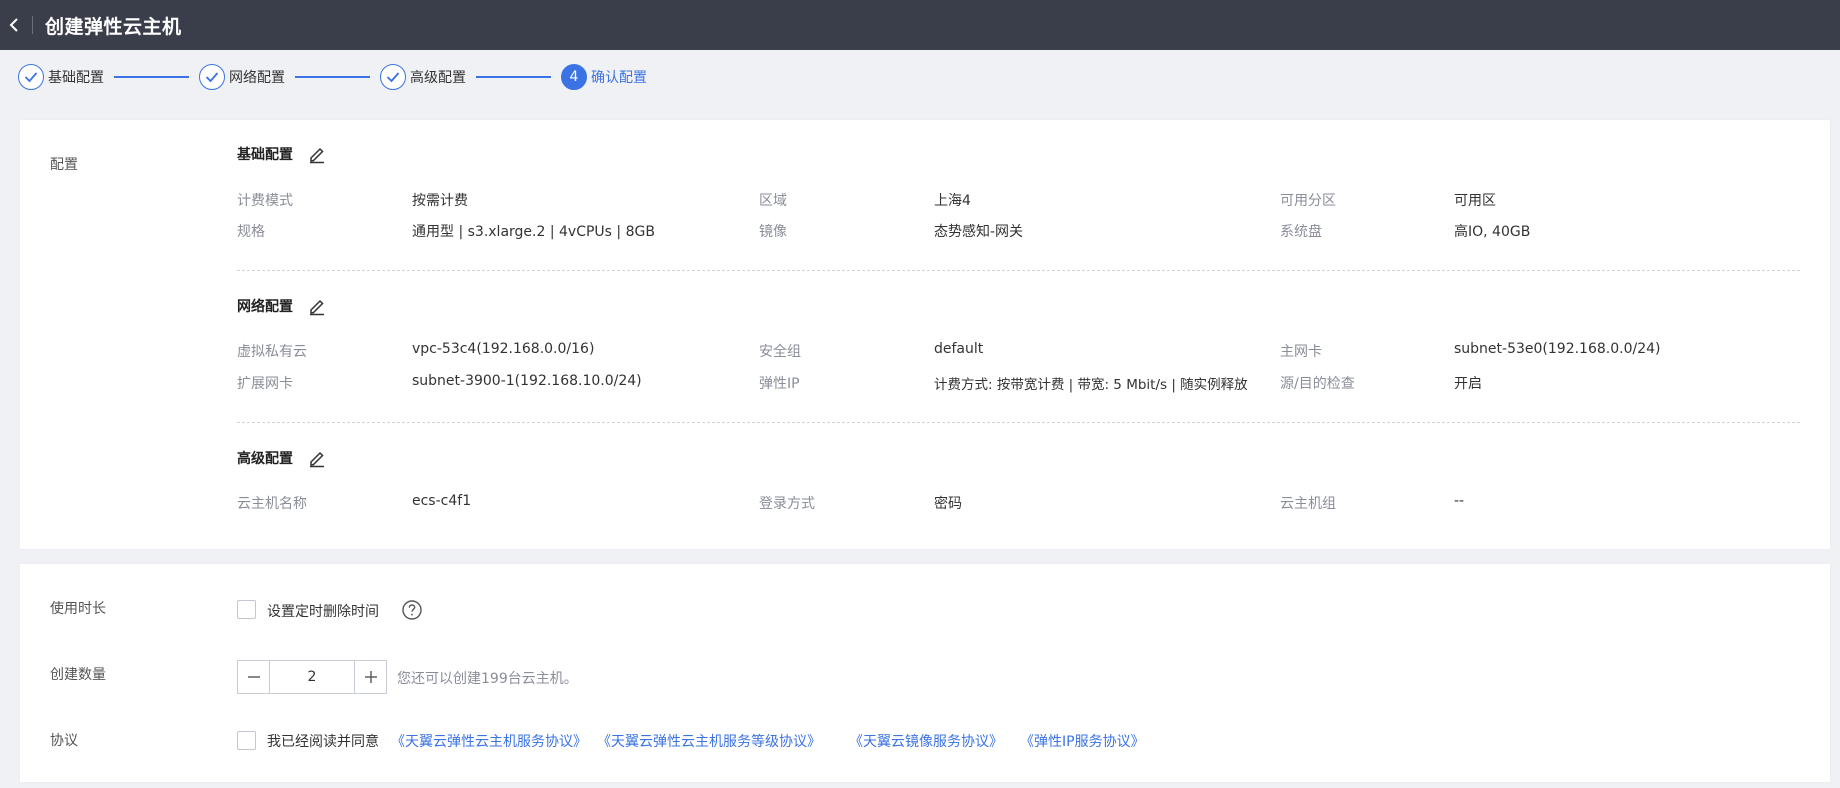  What do you see at coordinates (1468, 384) in the screenshot?
I see `src-dst-check-value: 开启` at bounding box center [1468, 384].